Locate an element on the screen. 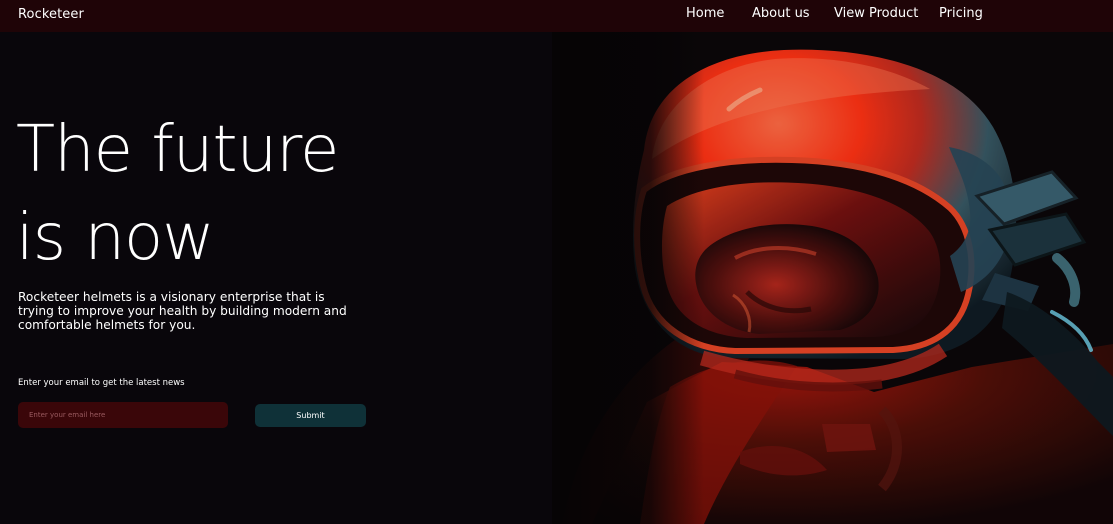  nav-link-pricing: Pricing is located at coordinates (961, 13).